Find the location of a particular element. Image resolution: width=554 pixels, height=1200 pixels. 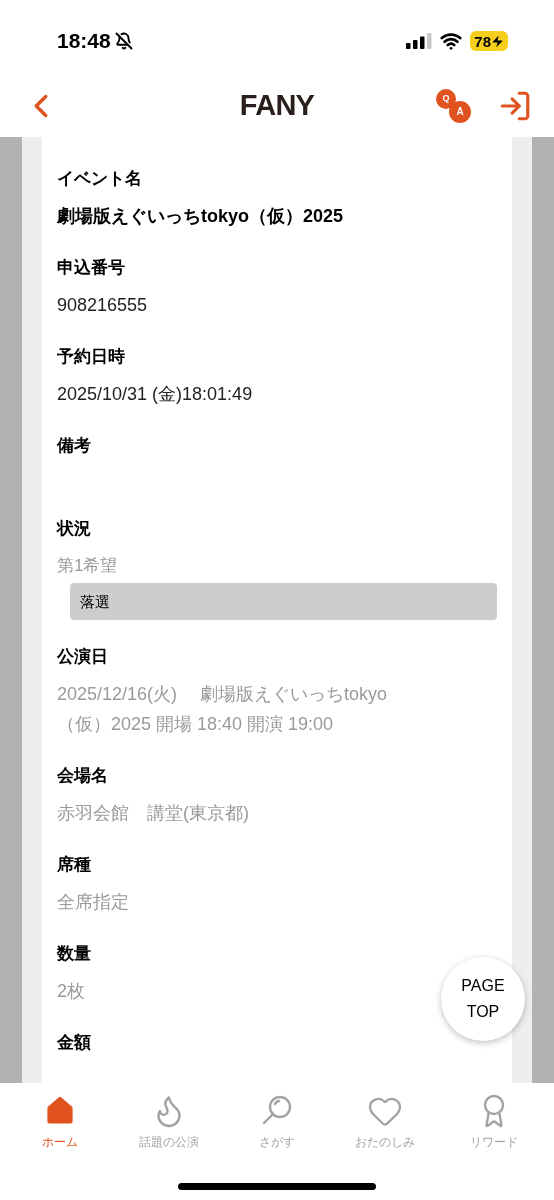

nav-tab: おたのしみ is located at coordinates (385, 1122).